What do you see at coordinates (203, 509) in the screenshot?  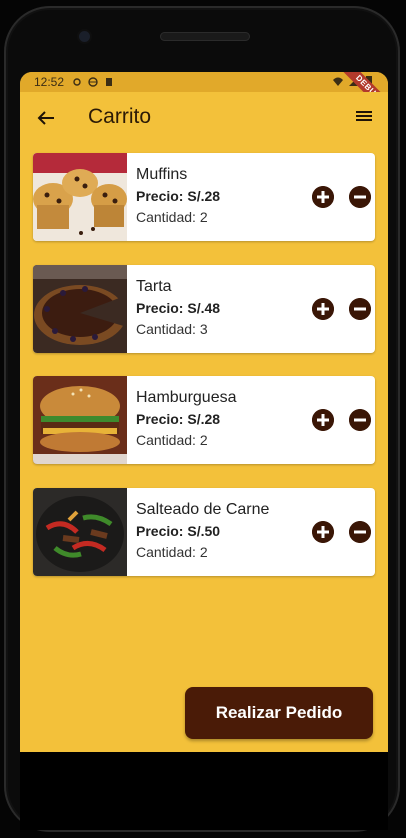 I see `item-name: Salteado de Carne` at bounding box center [203, 509].